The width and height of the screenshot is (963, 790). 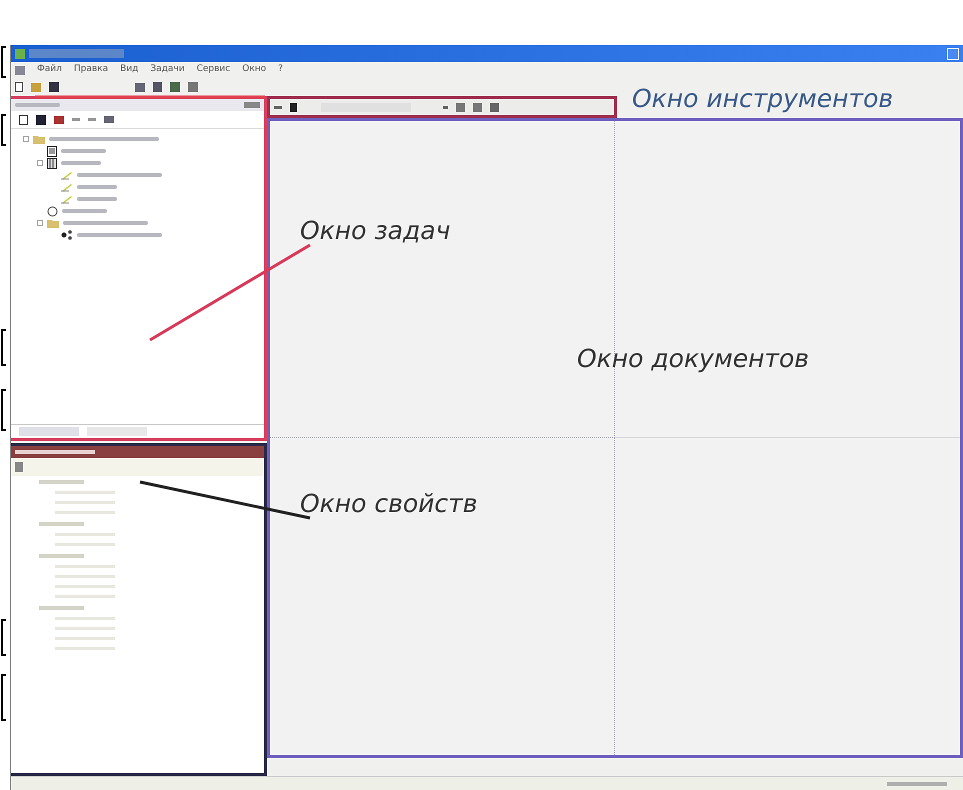 What do you see at coordinates (91, 70) in the screenshot?
I see `menu-item: Правка` at bounding box center [91, 70].